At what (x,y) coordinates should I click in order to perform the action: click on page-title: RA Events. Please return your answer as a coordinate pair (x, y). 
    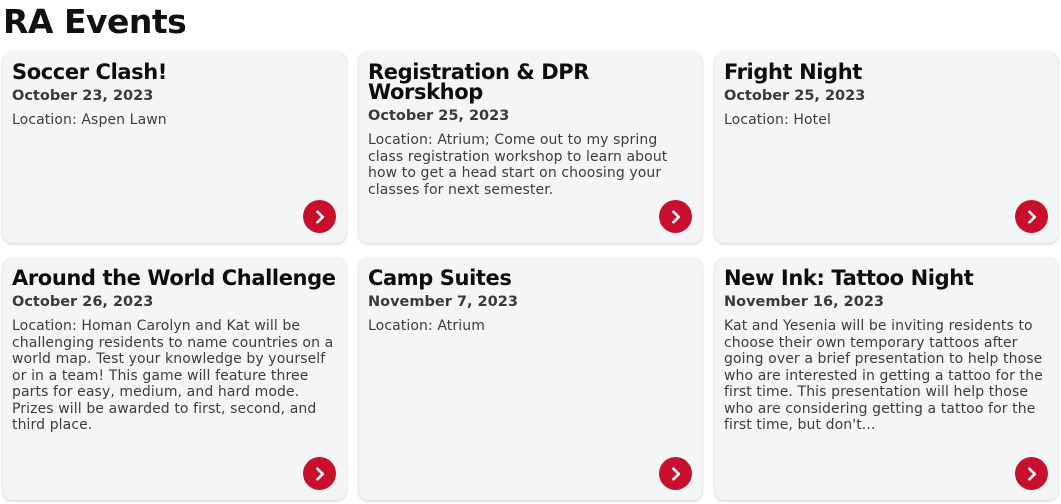
    Looking at the image, I should click on (95, 21).